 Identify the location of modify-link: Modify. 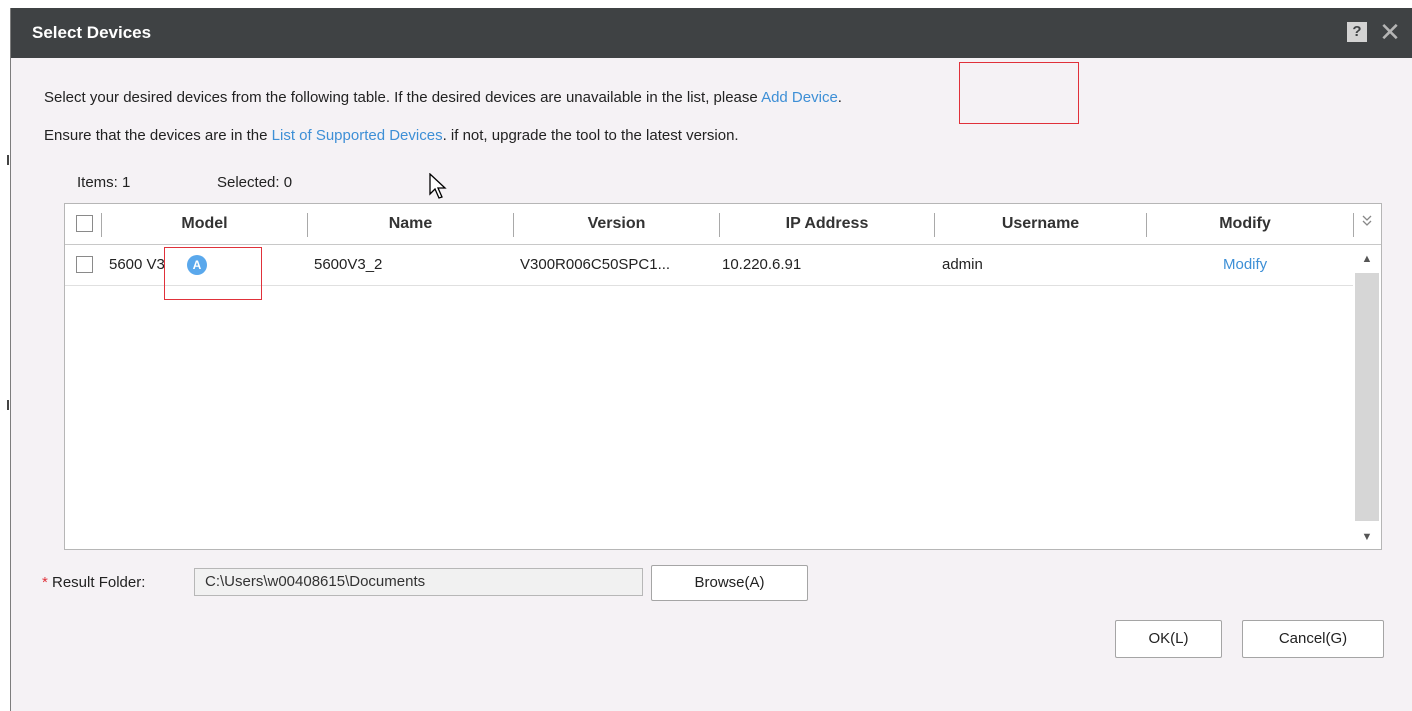
(1245, 265).